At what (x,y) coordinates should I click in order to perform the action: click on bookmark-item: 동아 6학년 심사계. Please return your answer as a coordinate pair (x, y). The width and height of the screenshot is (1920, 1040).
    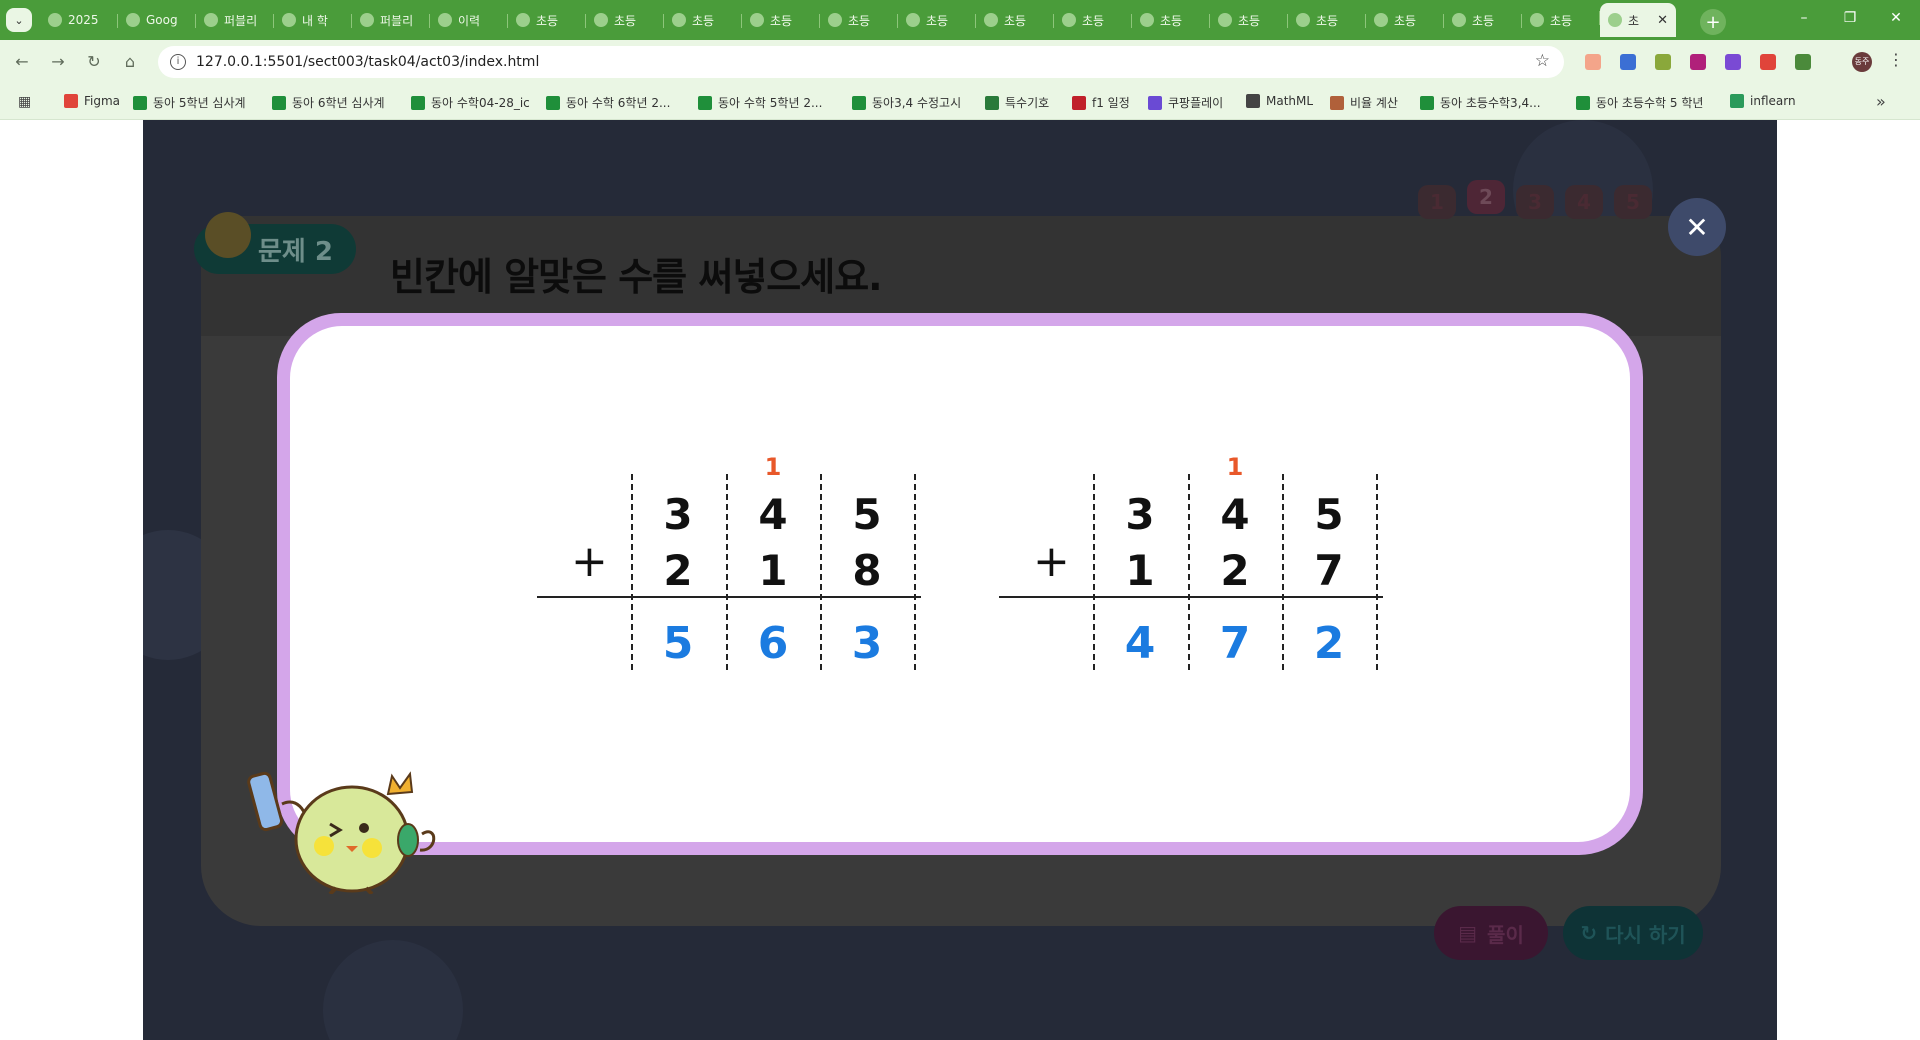
    Looking at the image, I should click on (328, 102).